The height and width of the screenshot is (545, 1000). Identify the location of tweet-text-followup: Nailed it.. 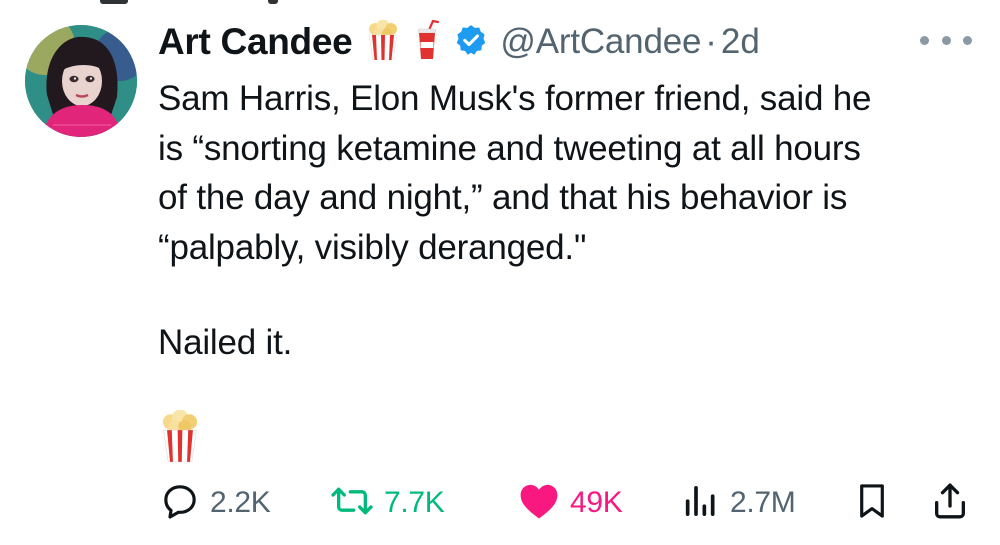
(225, 342).